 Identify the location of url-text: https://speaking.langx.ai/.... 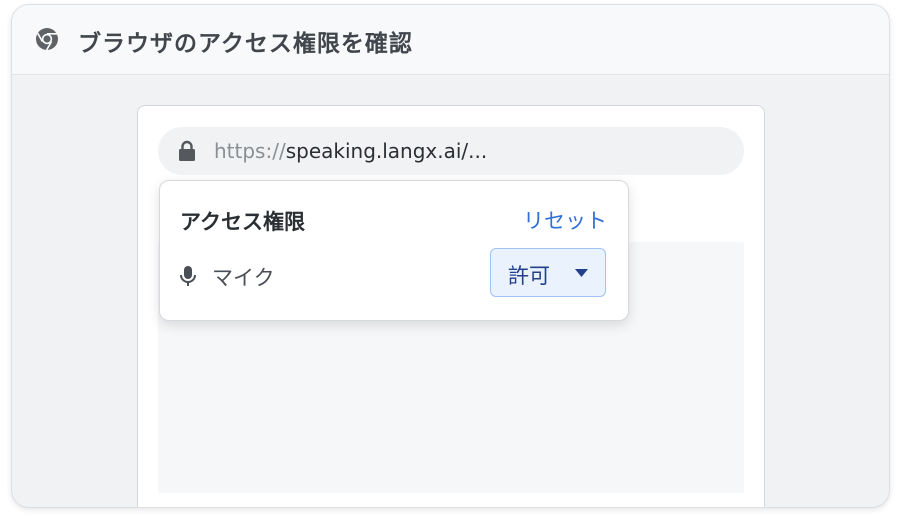
(350, 151).